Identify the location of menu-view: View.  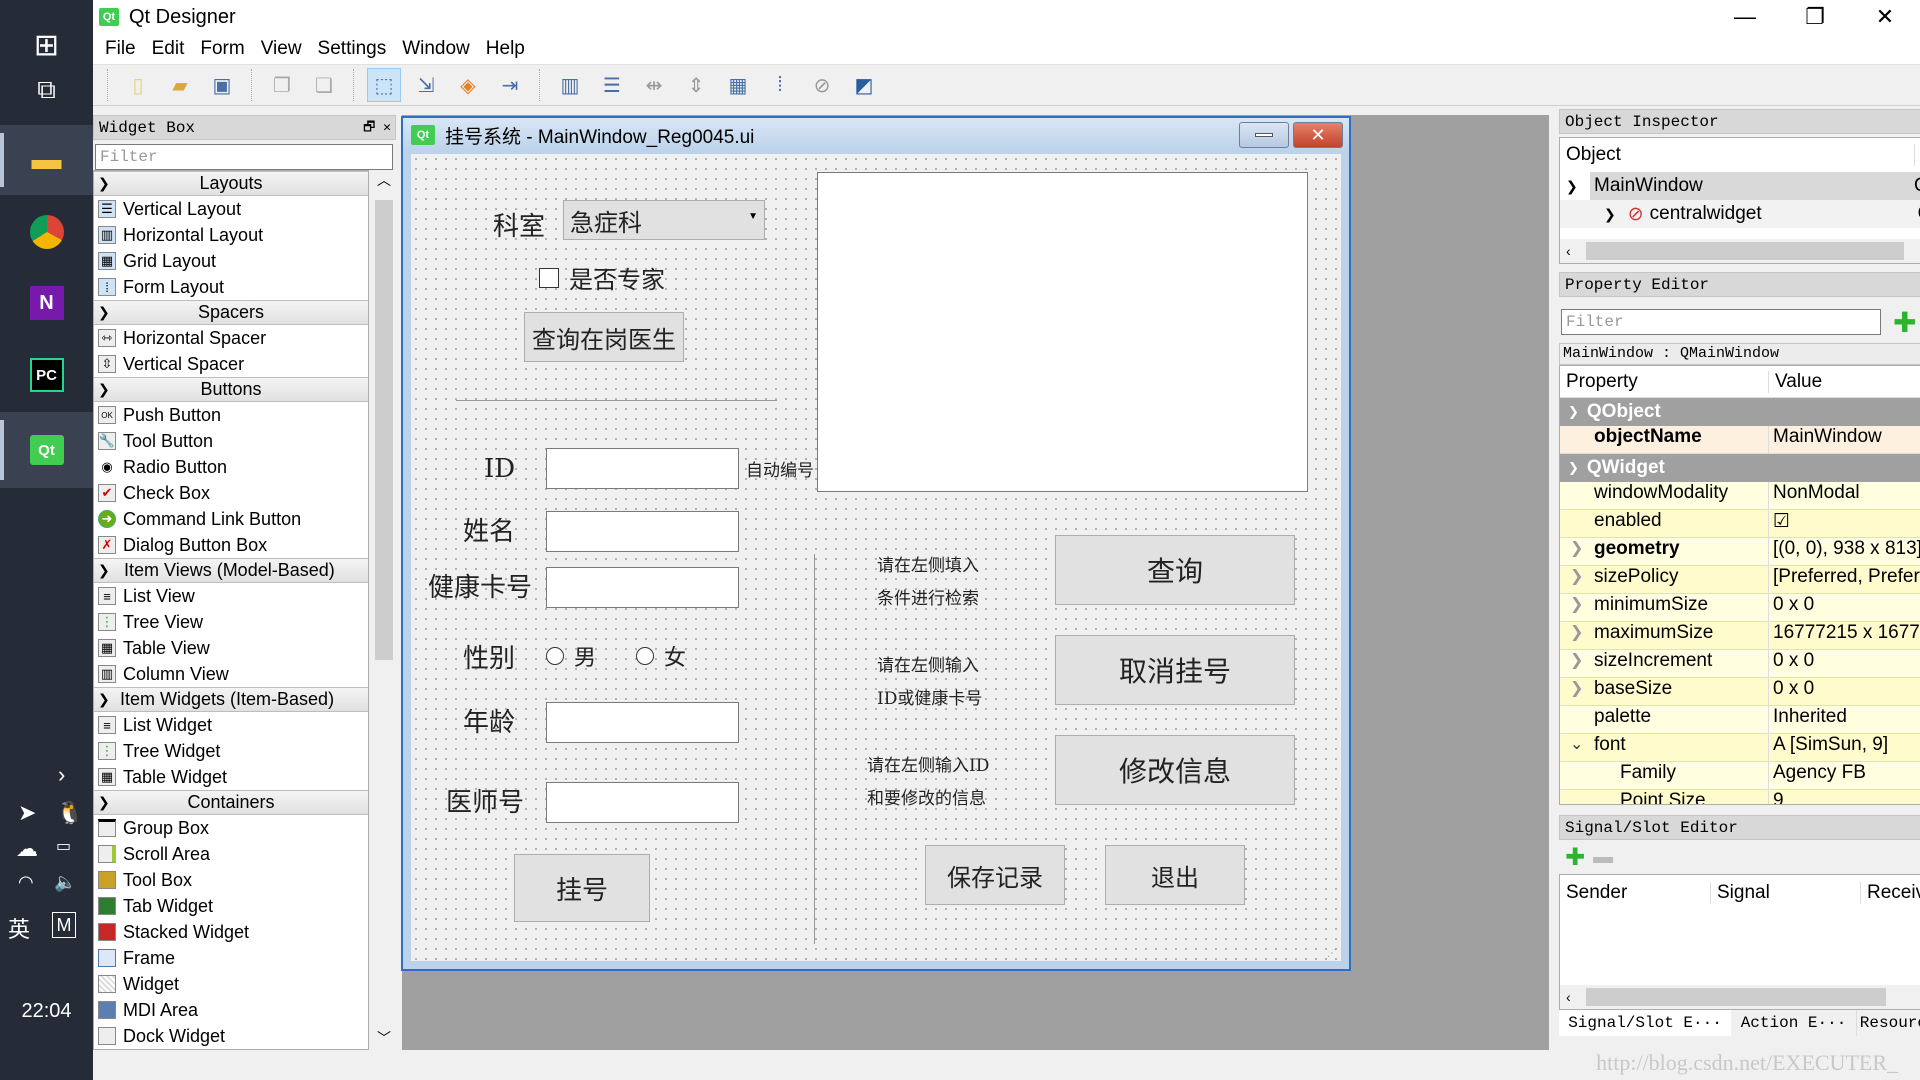
(281, 49).